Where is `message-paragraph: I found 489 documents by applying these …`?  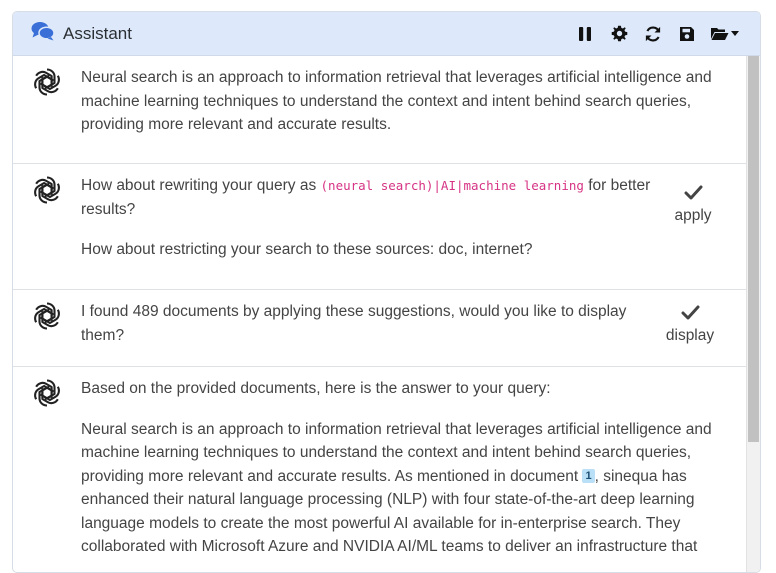 message-paragraph: I found 489 documents by applying these … is located at coordinates (354, 323).